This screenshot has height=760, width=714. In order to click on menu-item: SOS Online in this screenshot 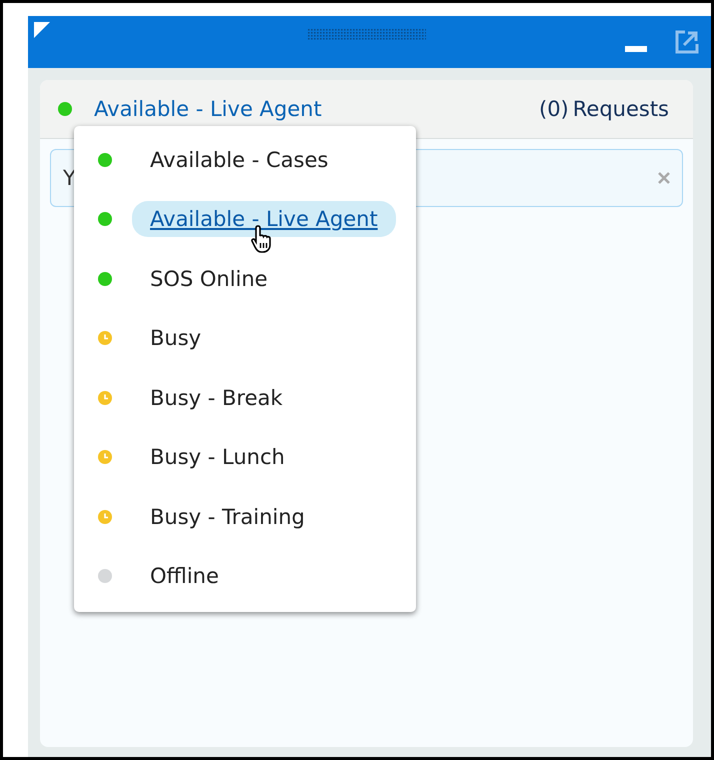, I will do `click(209, 278)`.